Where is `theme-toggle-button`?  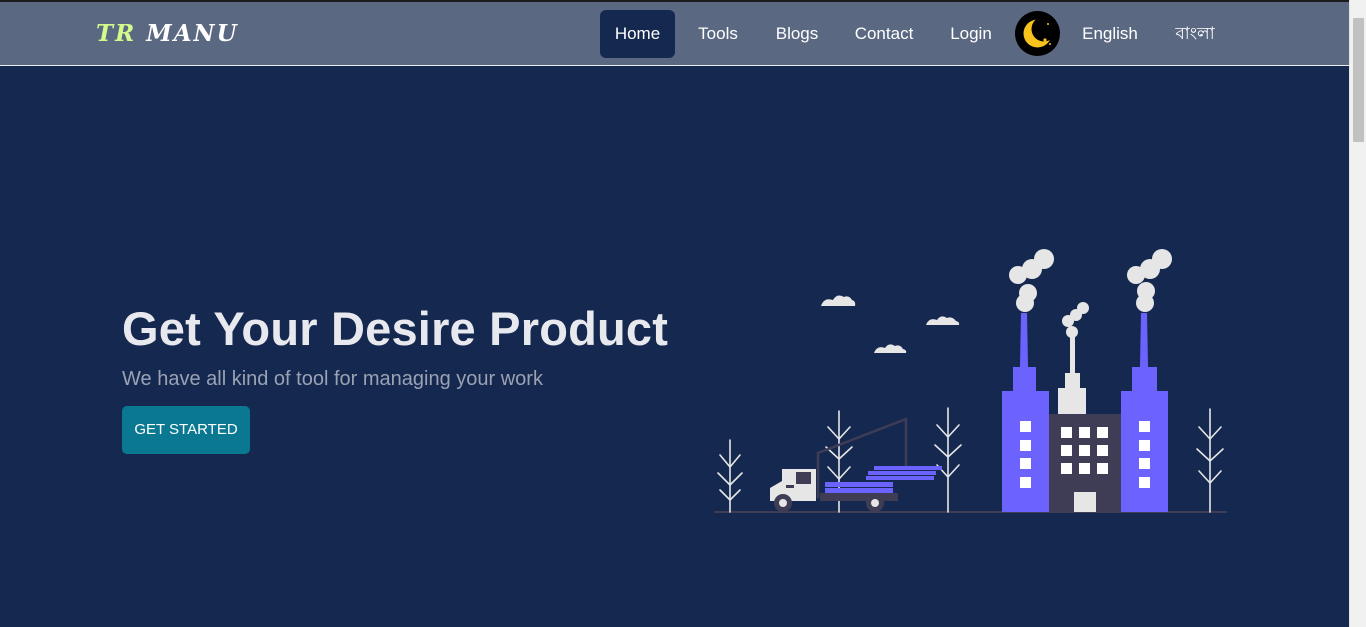 theme-toggle-button is located at coordinates (1037, 33).